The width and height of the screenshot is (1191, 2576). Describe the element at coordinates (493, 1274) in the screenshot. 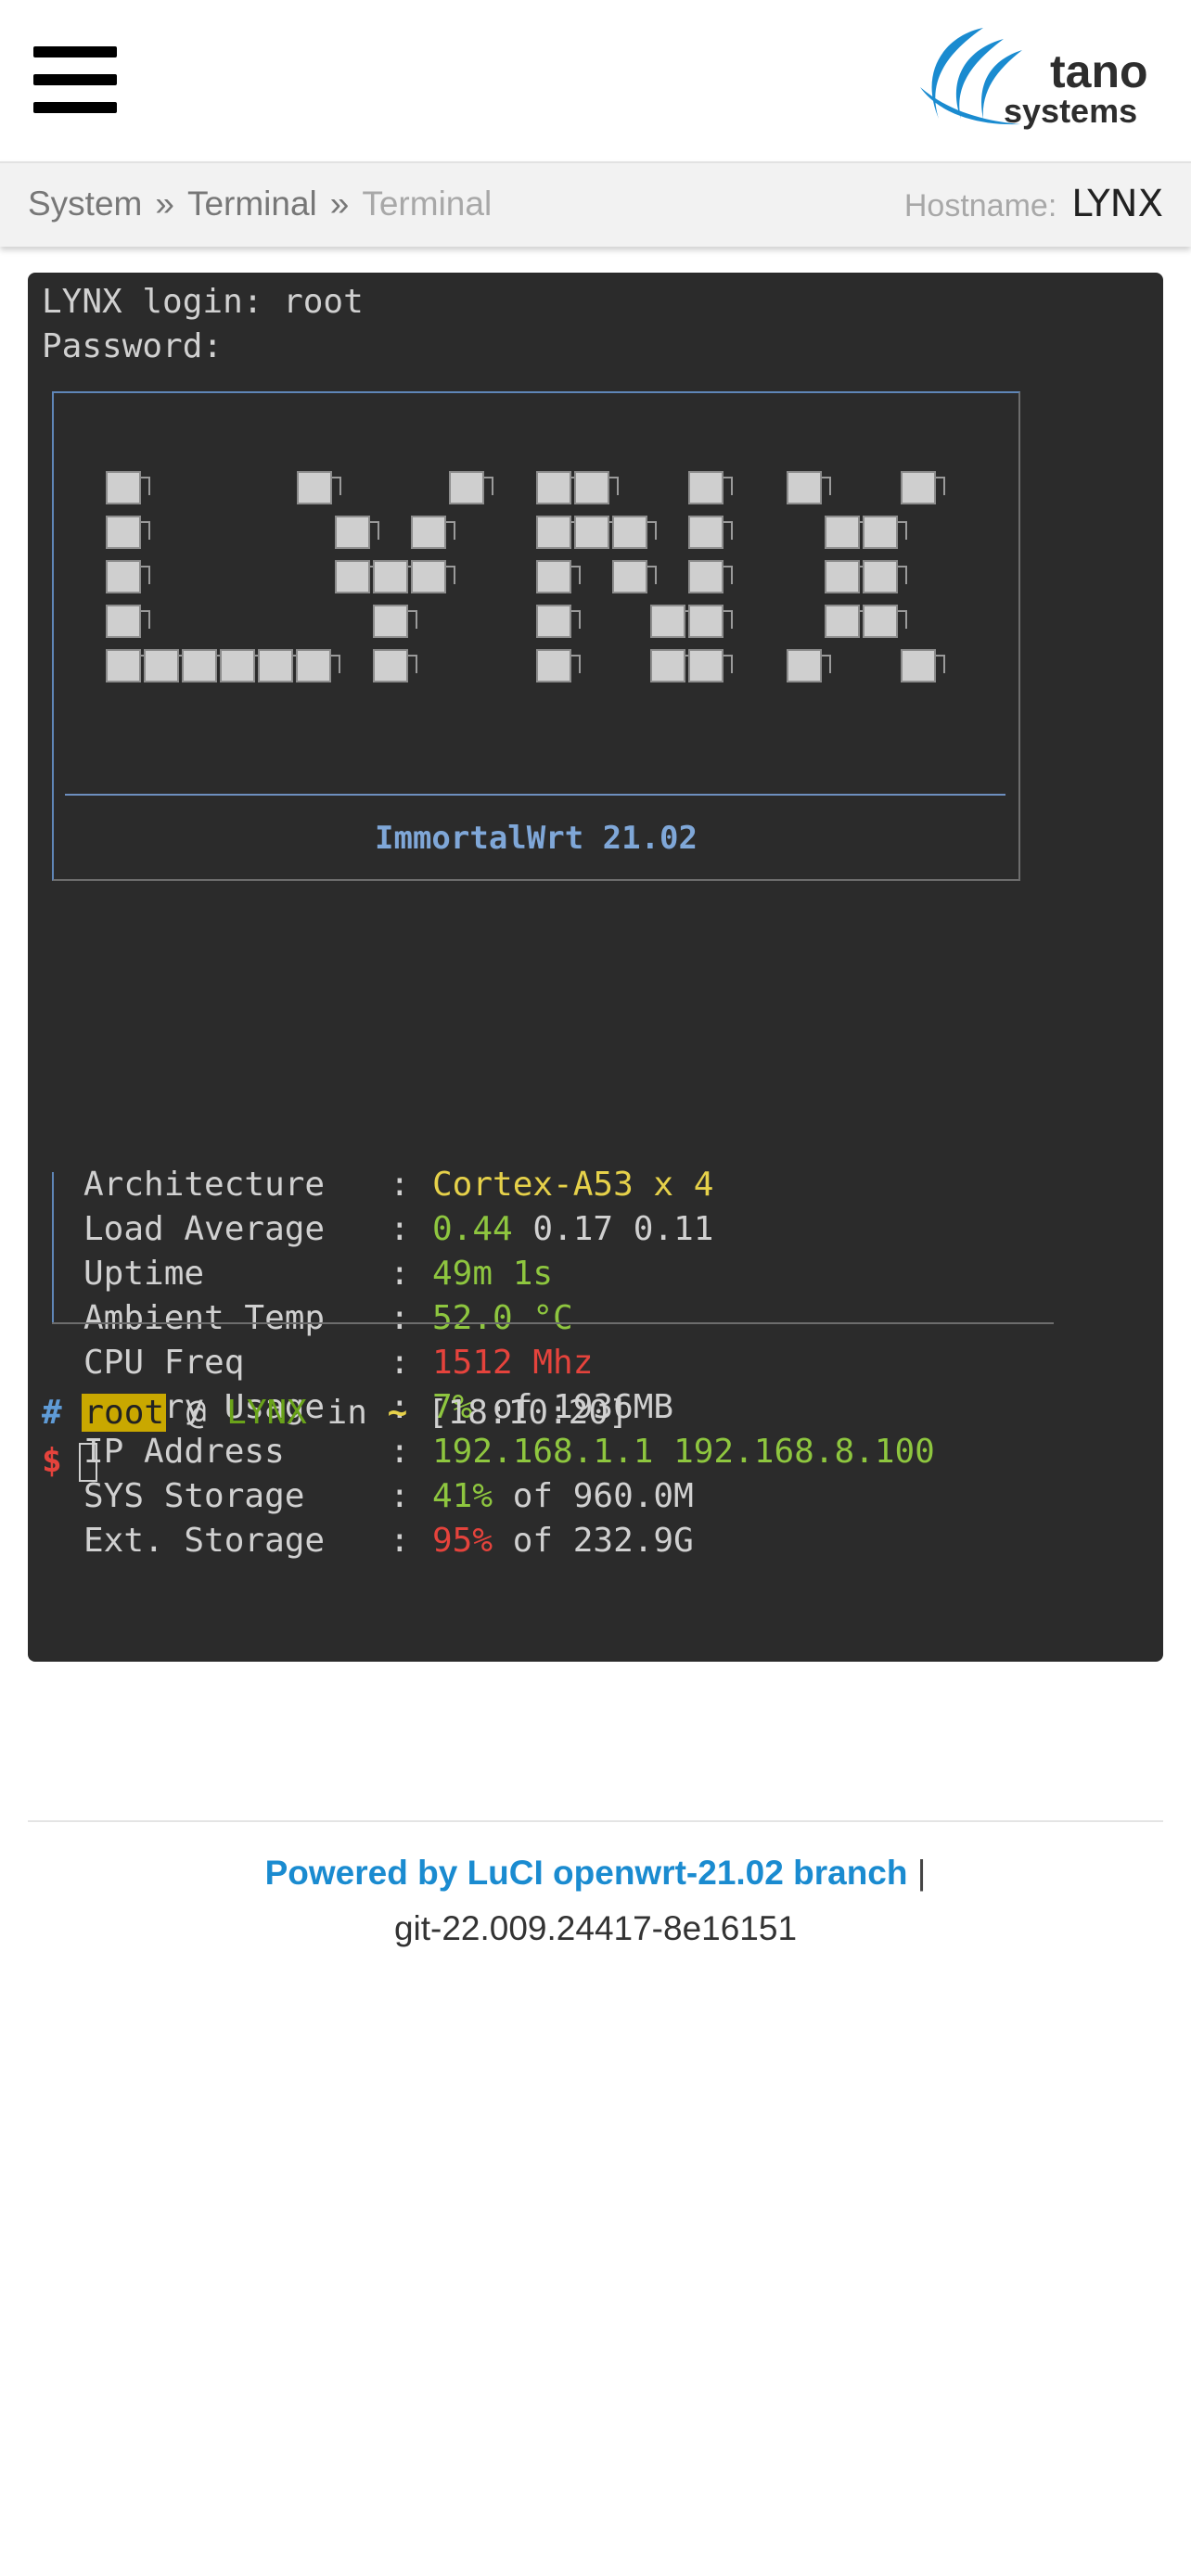

I see `sysinfo-value: 49m 1s` at that location.